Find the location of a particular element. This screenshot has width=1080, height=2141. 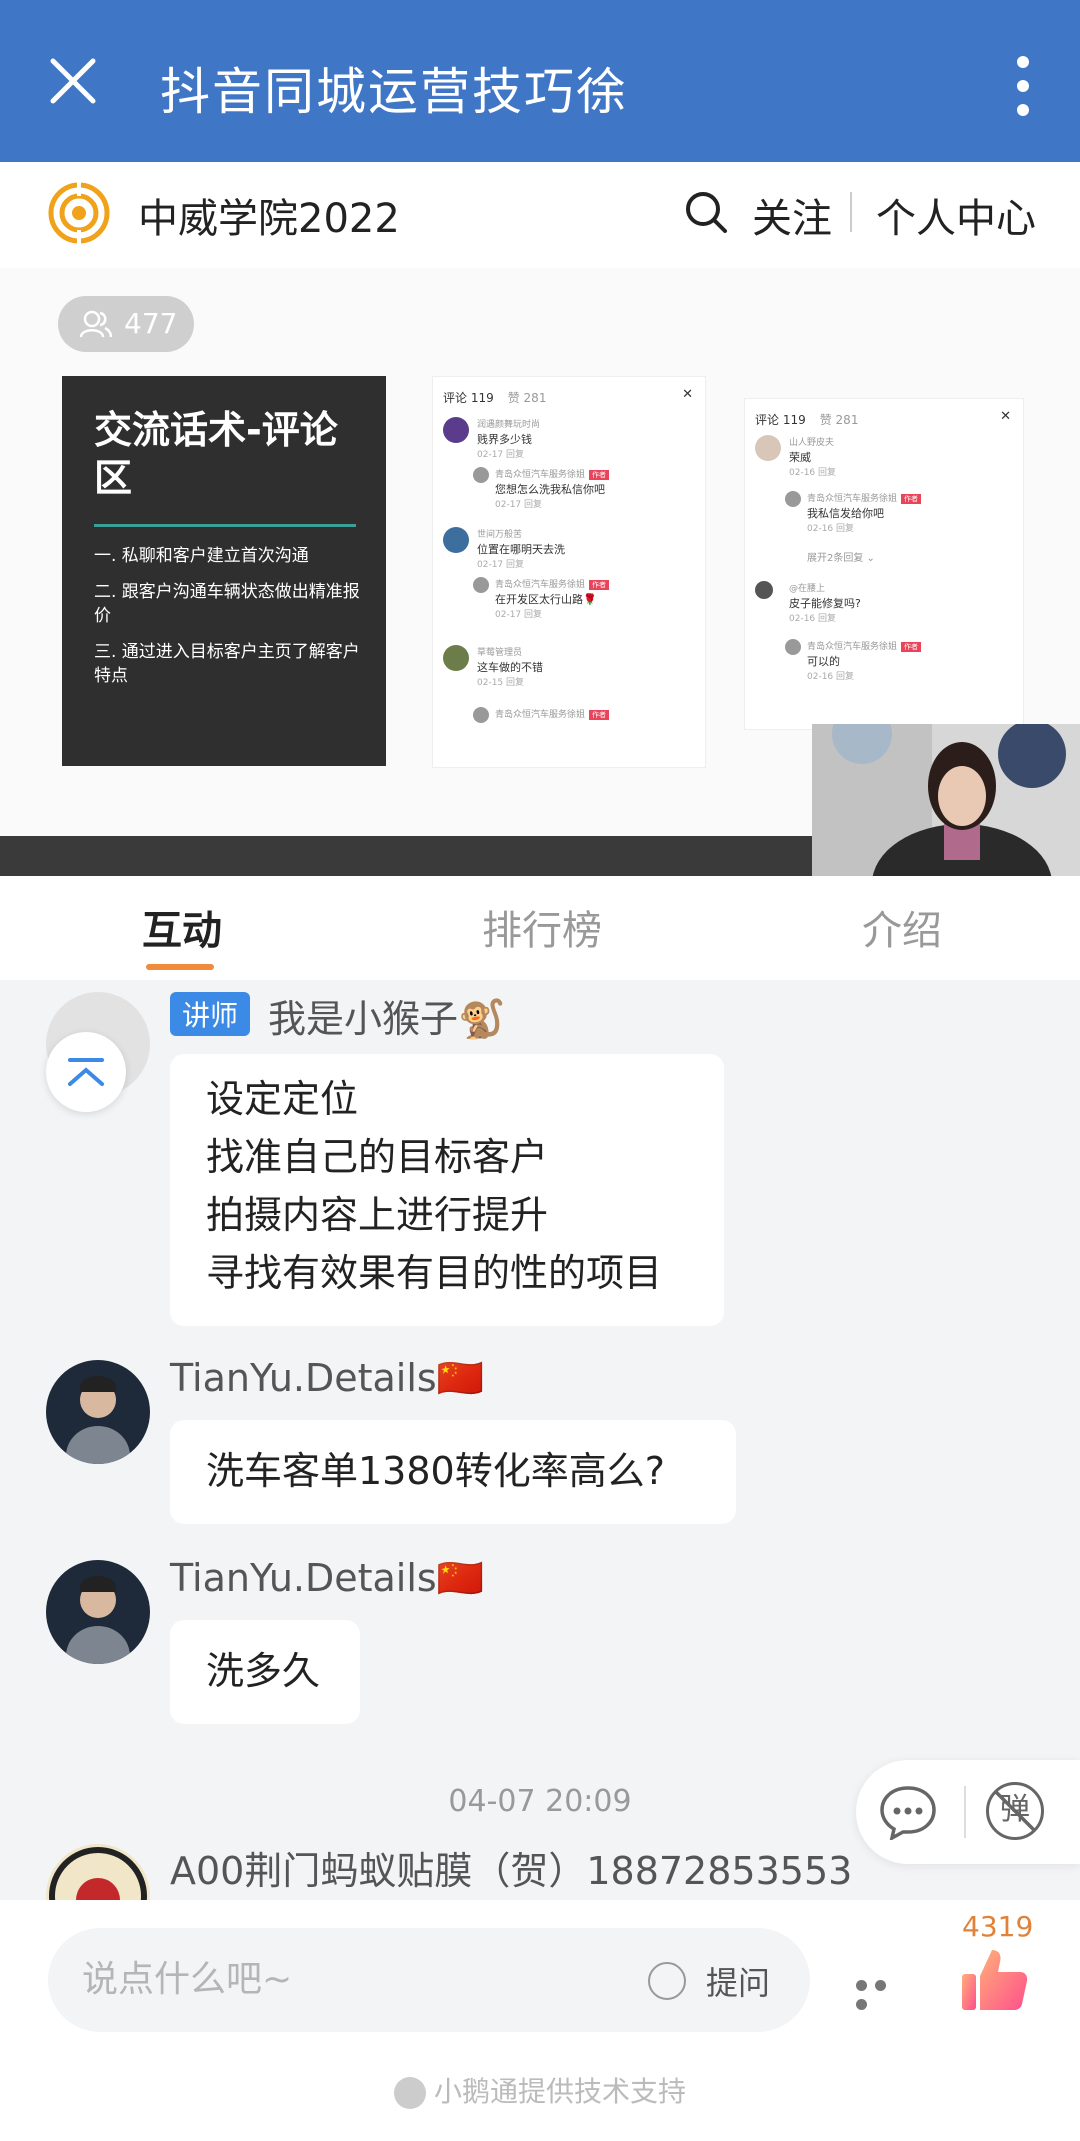

message-line: 寻找有效果有目的性的项目 is located at coordinates (434, 1273).